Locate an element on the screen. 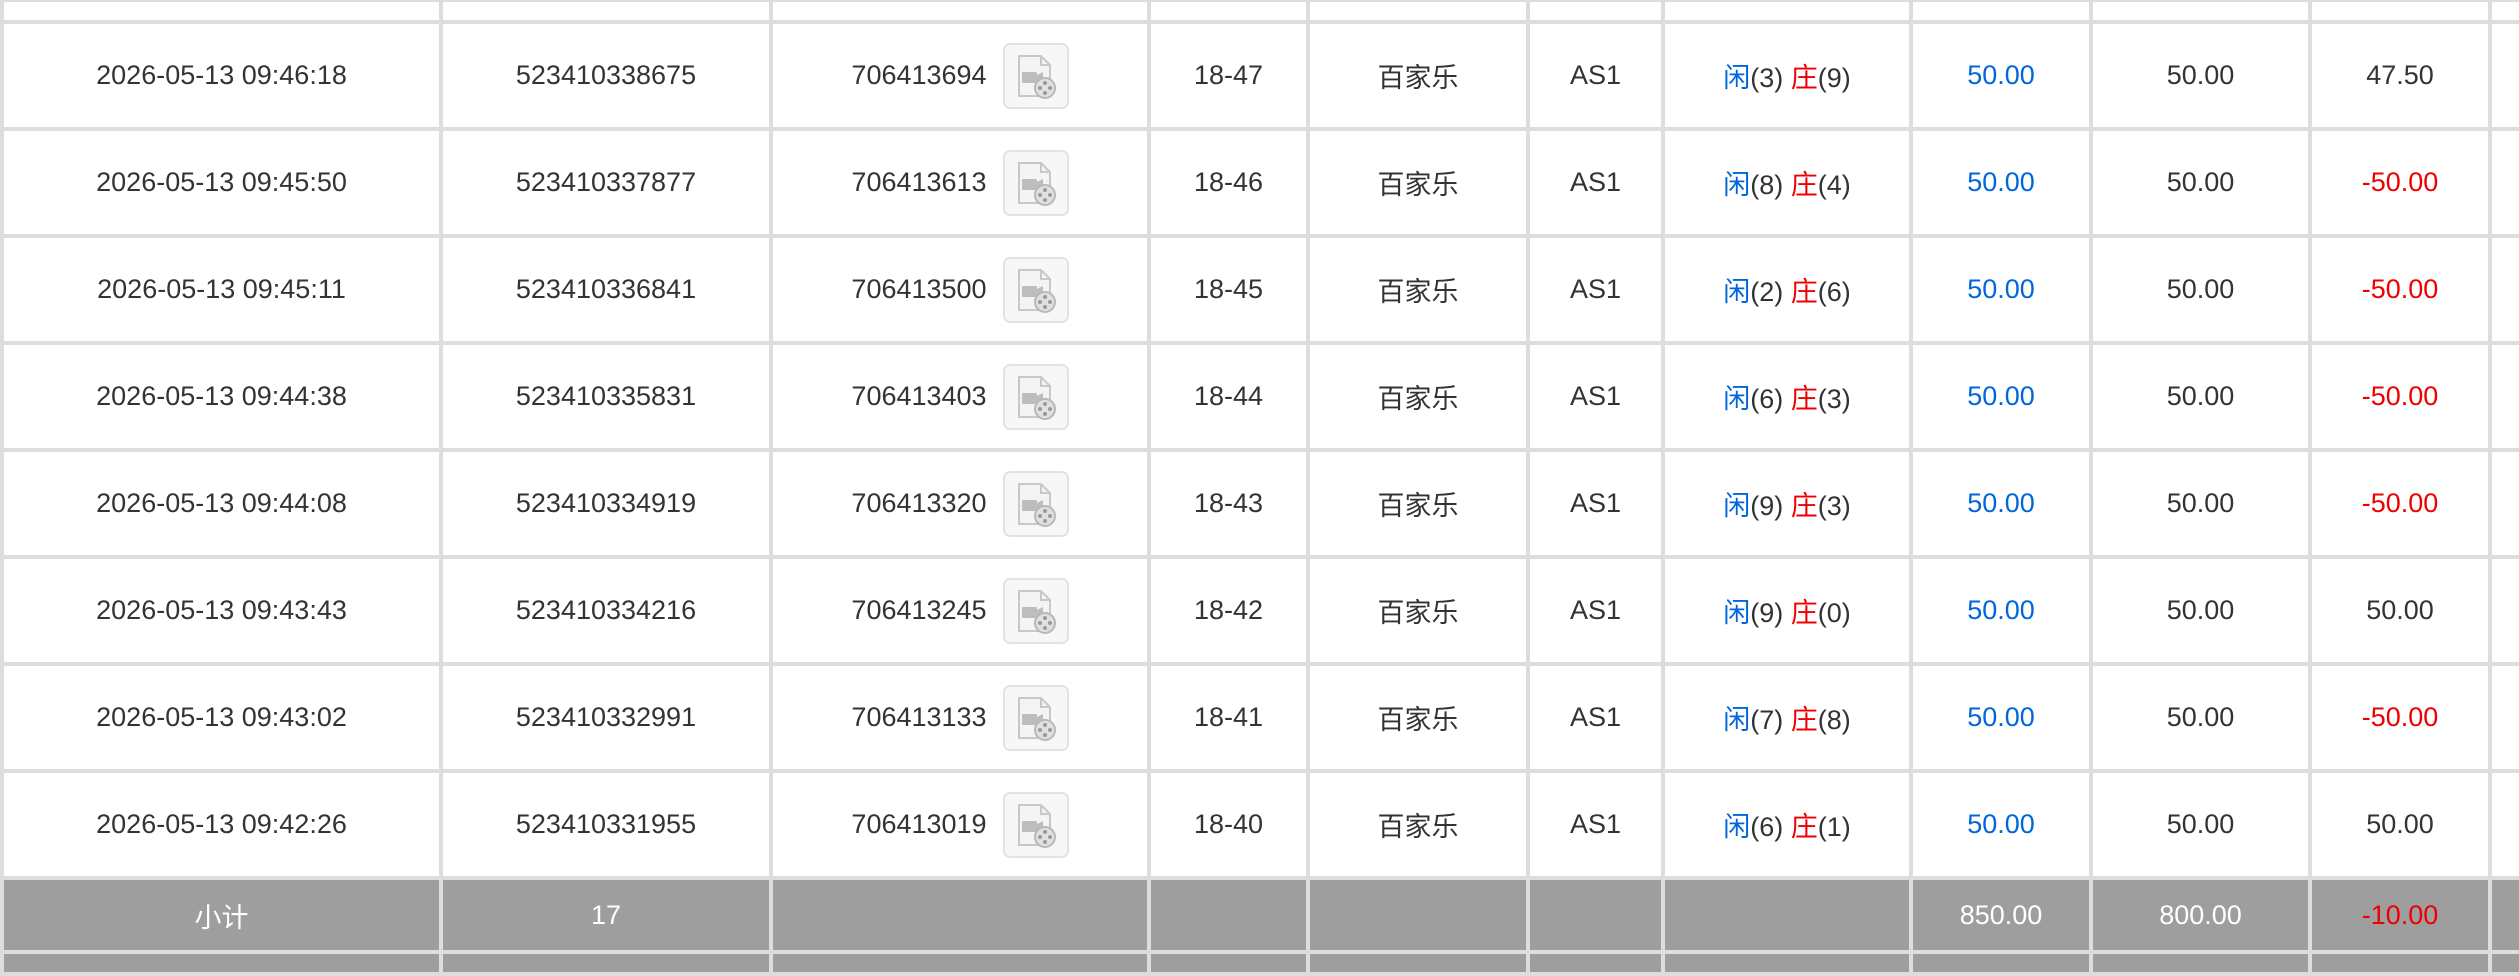 The width and height of the screenshot is (2519, 976). subtotal-count: 17 is located at coordinates (606, 915).